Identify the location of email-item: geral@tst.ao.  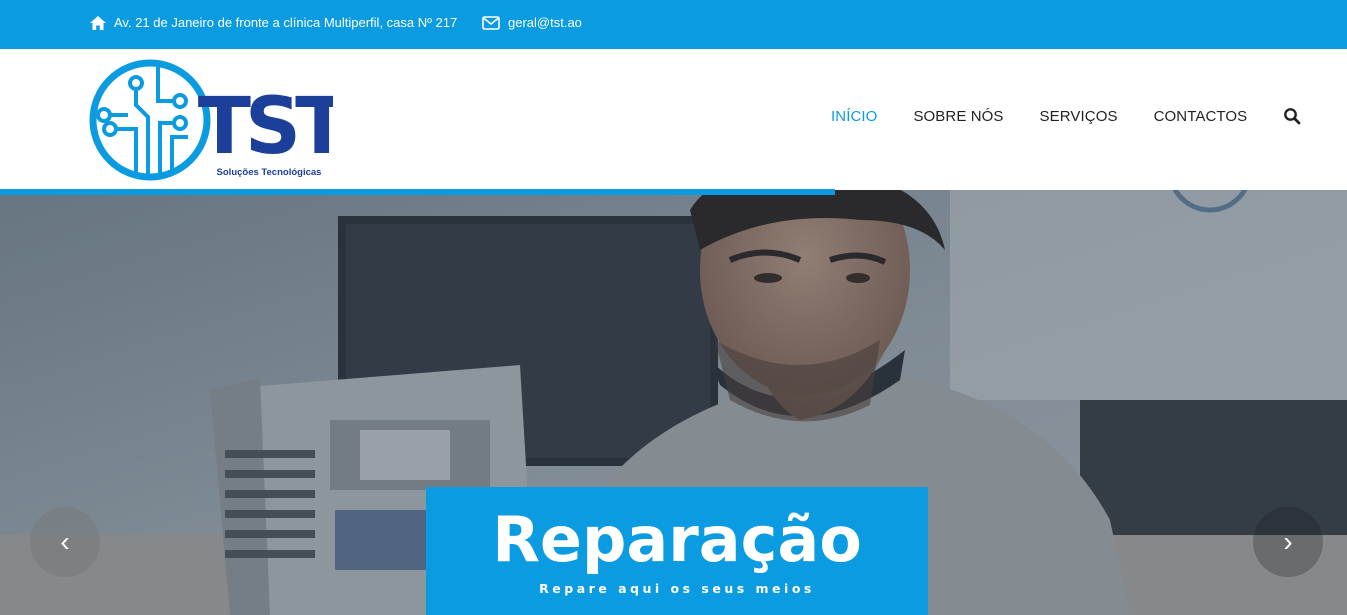
(532, 22).